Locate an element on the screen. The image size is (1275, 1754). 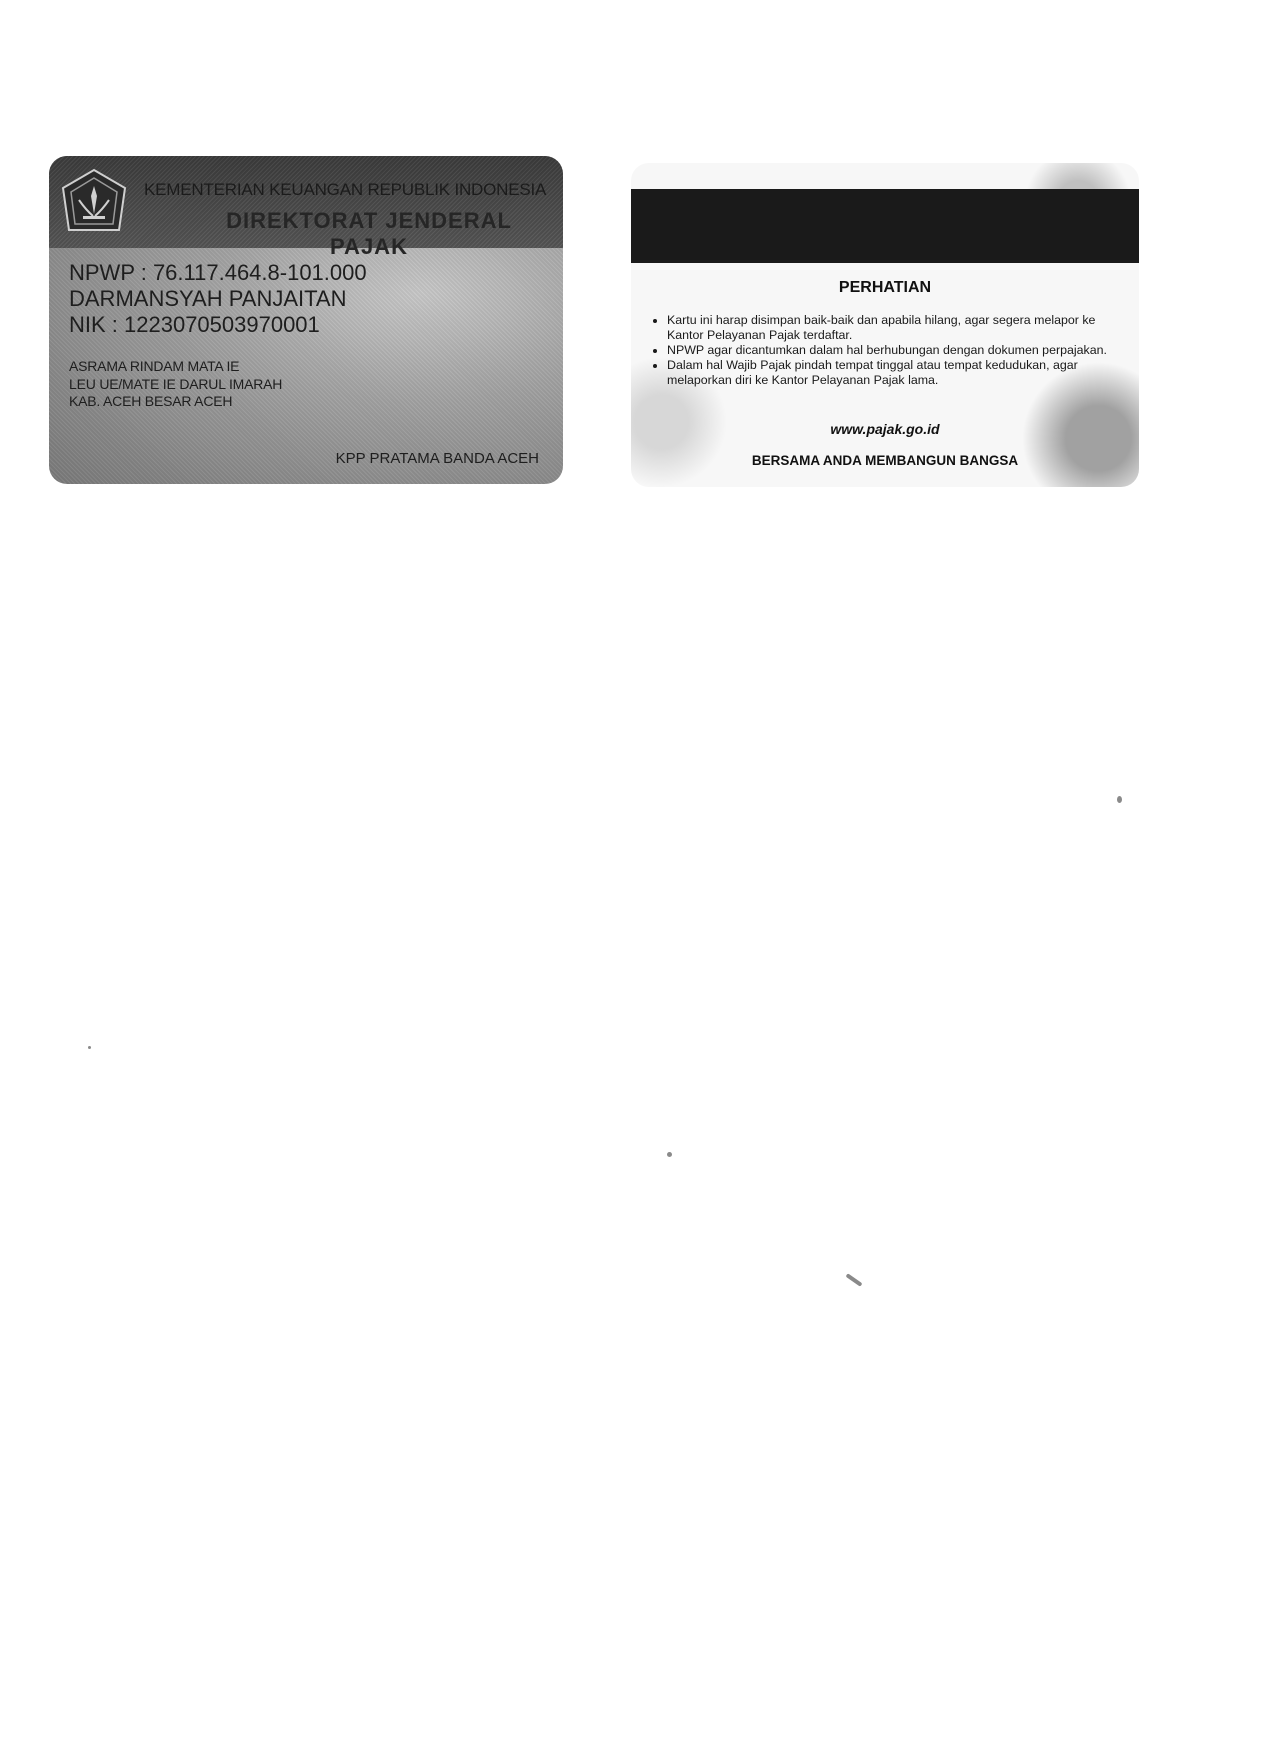
address-line: LEU UE/MATE IE DARUL IMARAH is located at coordinates (176, 384).